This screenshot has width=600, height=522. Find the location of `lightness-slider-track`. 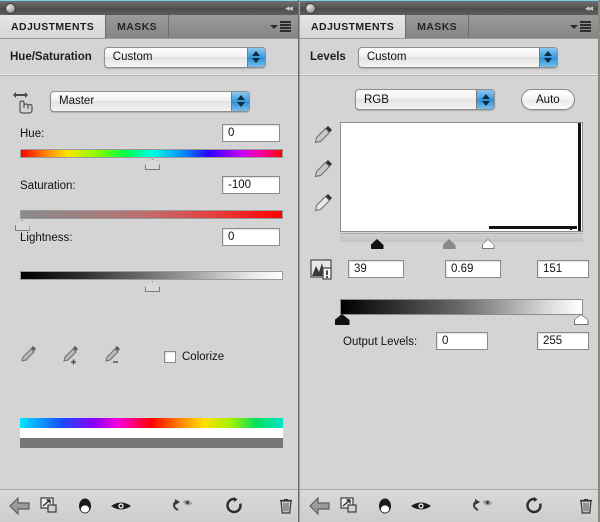

lightness-slider-track is located at coordinates (151, 281).